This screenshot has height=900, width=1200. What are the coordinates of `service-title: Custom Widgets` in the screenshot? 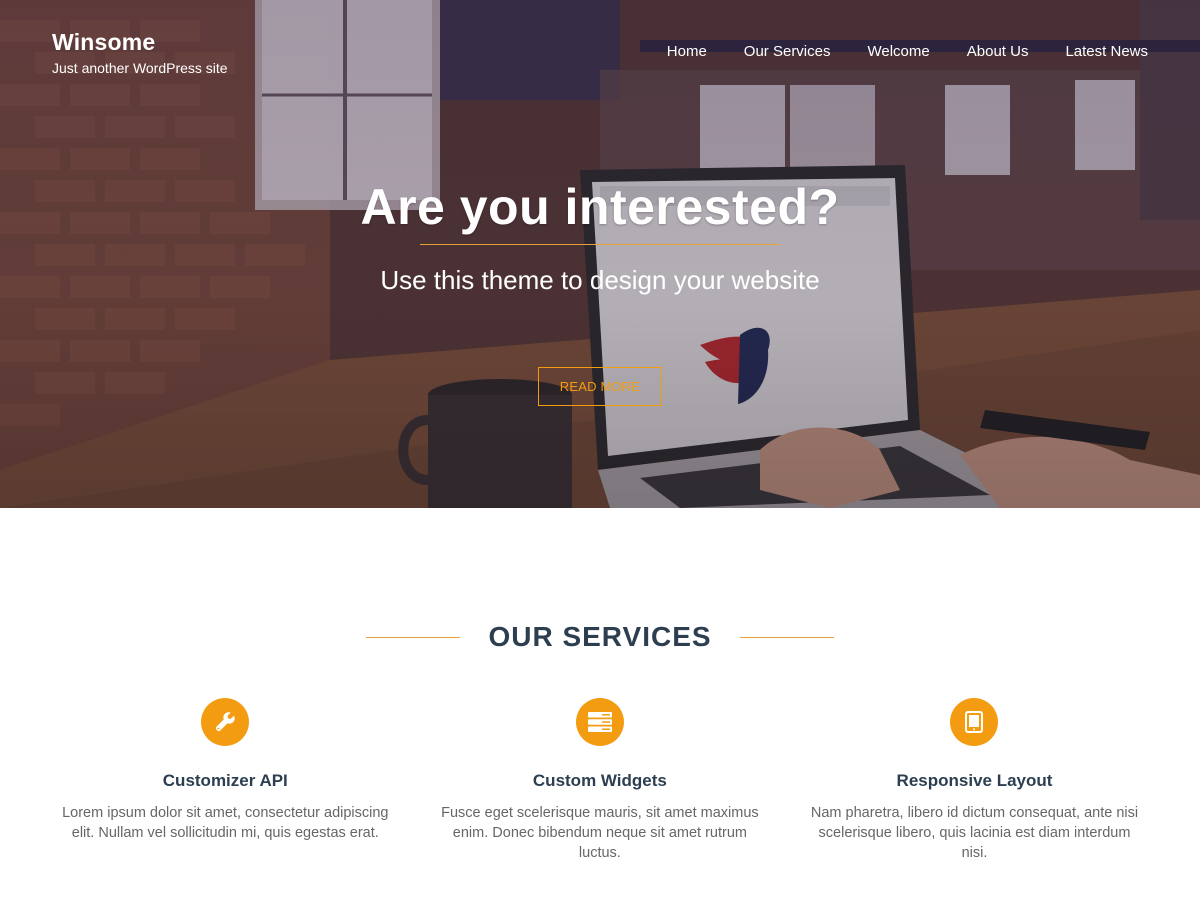 It's located at (599, 780).